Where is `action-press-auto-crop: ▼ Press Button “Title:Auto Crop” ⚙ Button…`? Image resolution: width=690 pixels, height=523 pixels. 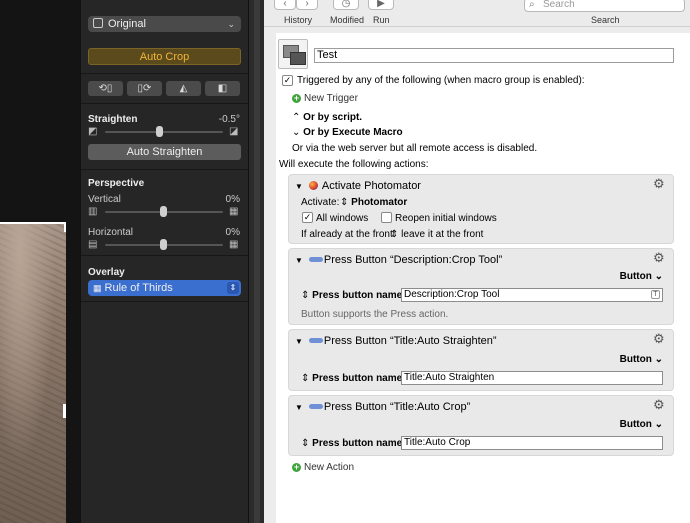
action-press-auto-crop: ▼ Press Button “Title:Auto Crop” ⚙ Button… is located at coordinates (481, 425).